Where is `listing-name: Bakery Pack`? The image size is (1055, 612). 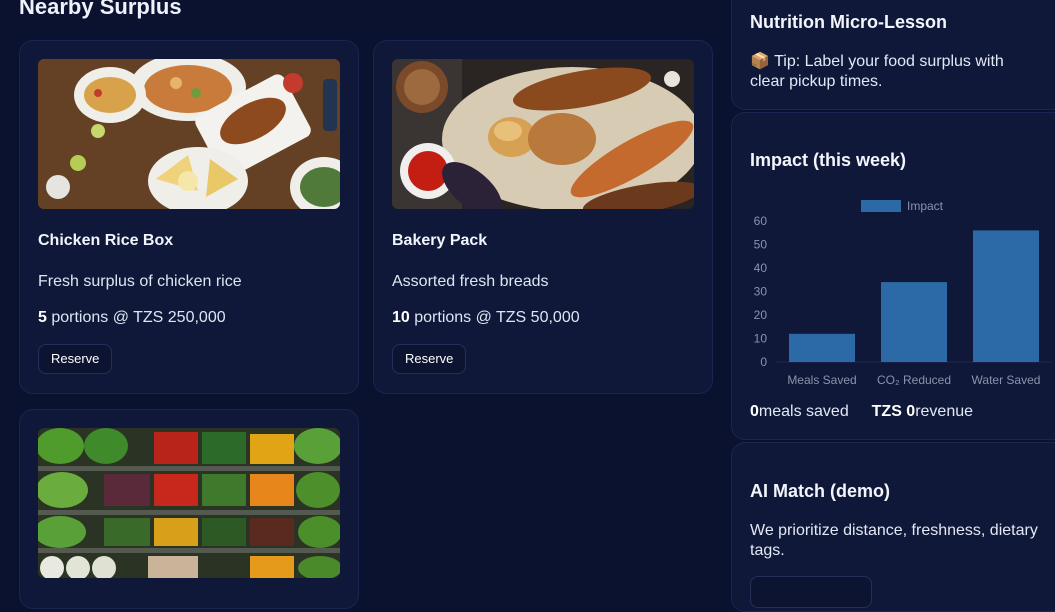
listing-name: Bakery Pack is located at coordinates (440, 240).